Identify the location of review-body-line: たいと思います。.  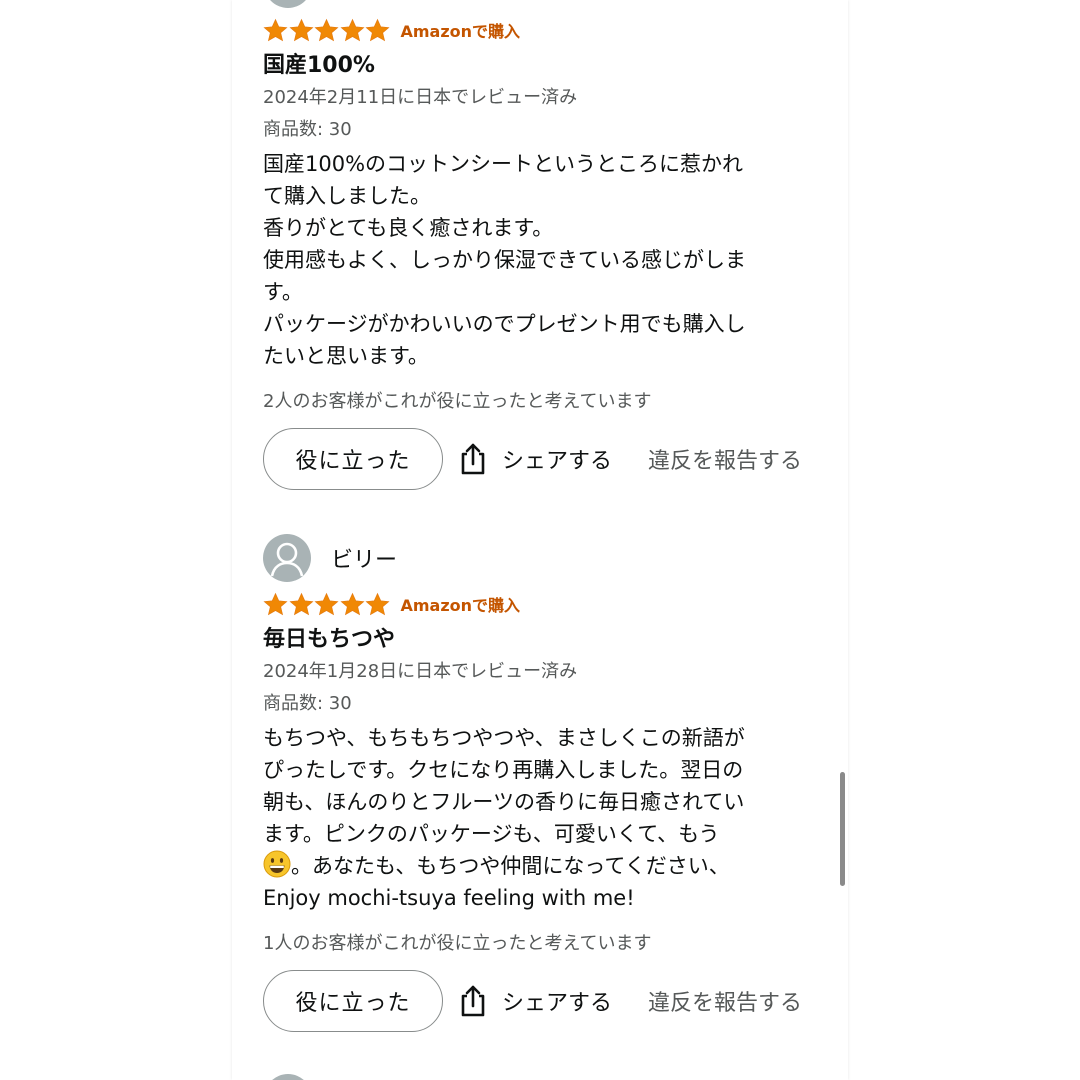
(346, 356).